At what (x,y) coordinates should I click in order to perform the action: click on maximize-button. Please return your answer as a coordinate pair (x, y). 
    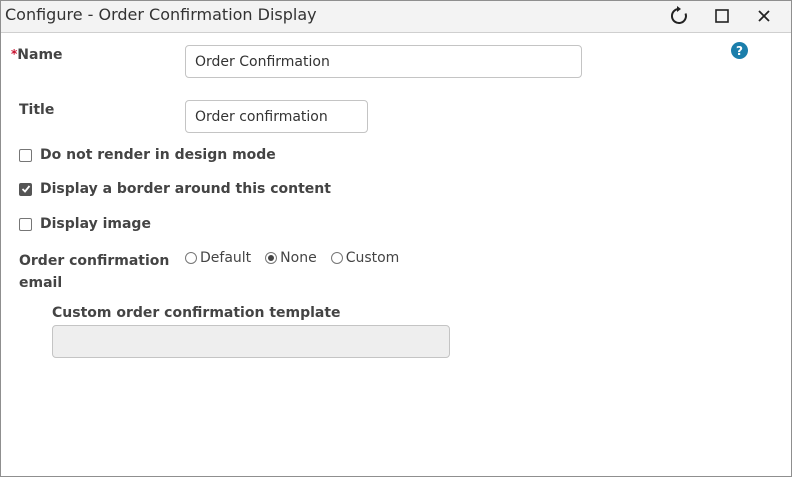
    Looking at the image, I should click on (722, 16).